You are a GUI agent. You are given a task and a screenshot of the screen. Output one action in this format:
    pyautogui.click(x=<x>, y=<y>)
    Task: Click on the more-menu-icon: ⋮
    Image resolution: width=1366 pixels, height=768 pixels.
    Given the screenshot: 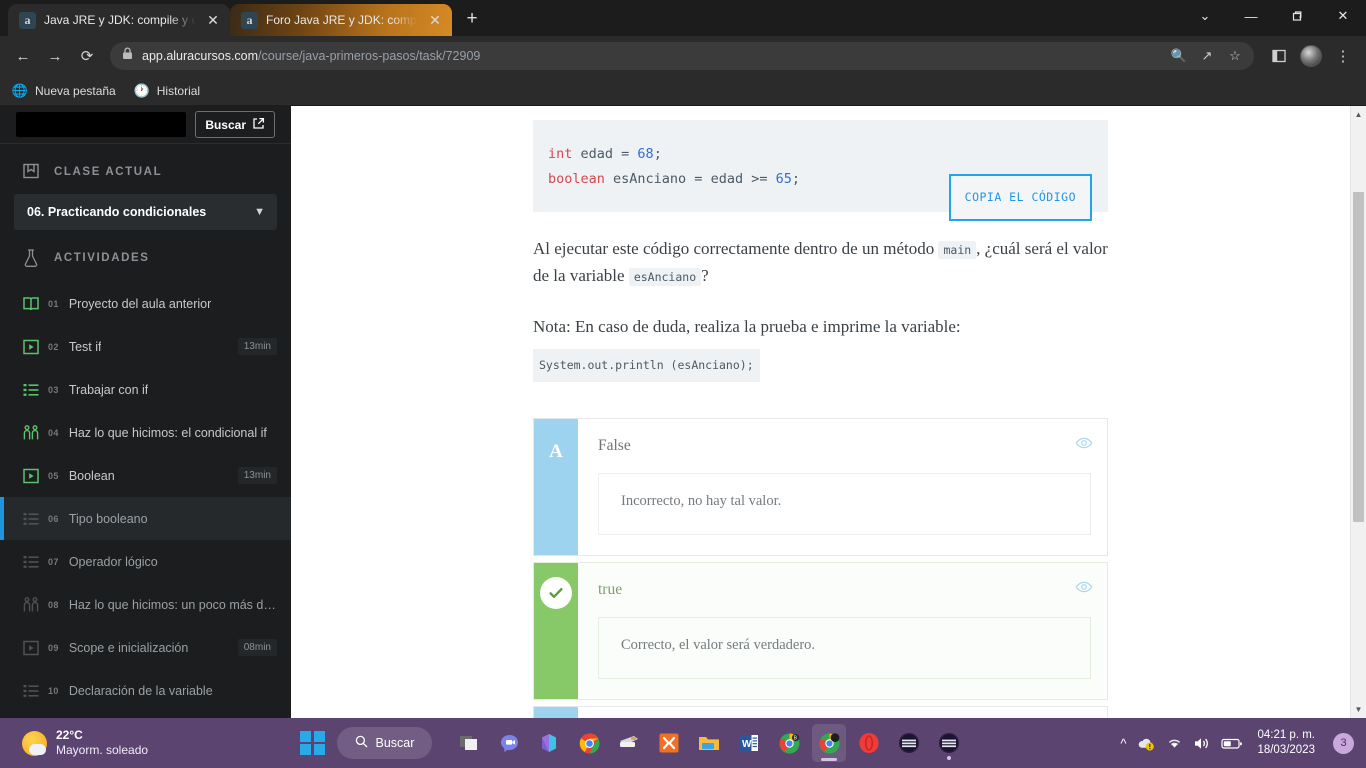 What is the action you would take?
    pyautogui.click(x=1343, y=56)
    